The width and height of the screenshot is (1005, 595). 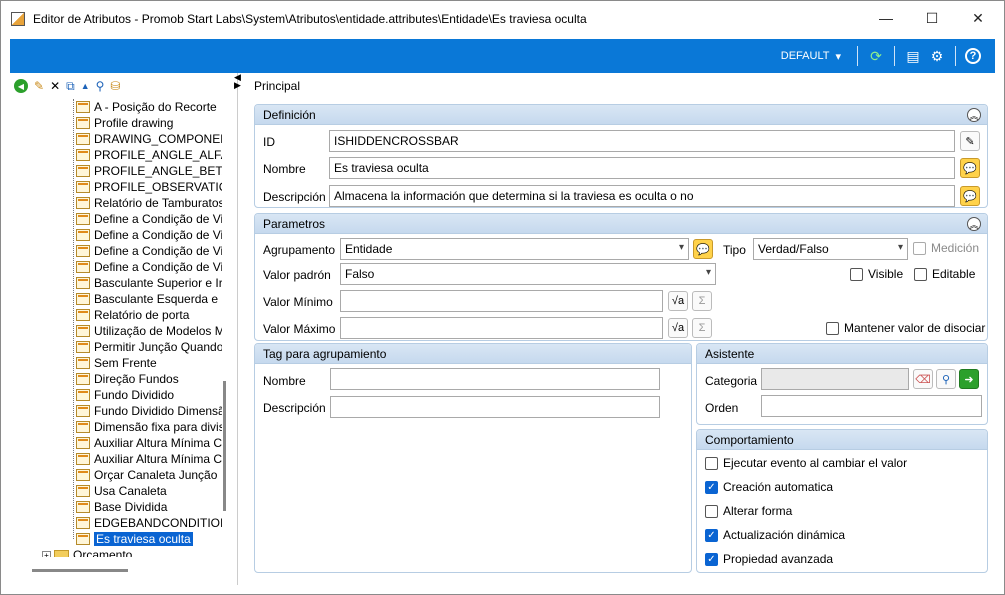 I want to click on tree-item: Usa Canaleta, so click(x=121, y=491).